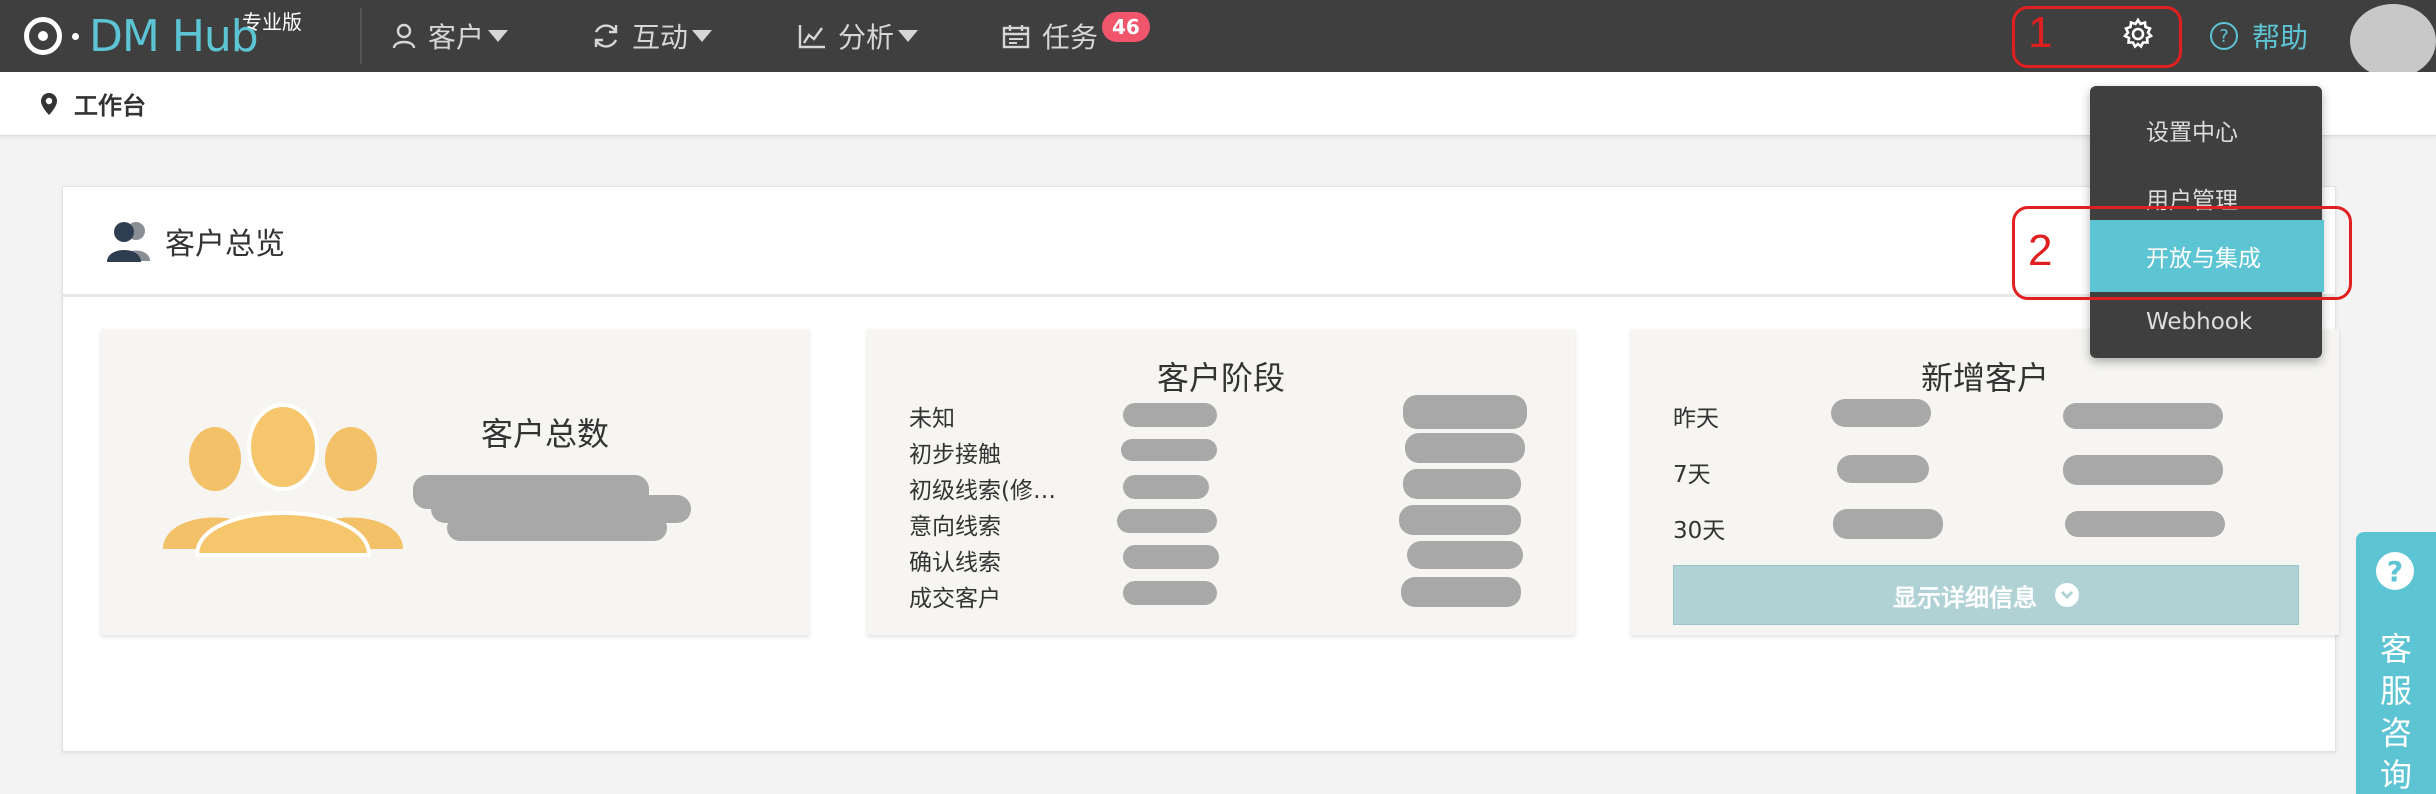 This screenshot has width=2436, height=794. I want to click on period-label-7days: 7天, so click(1692, 475).